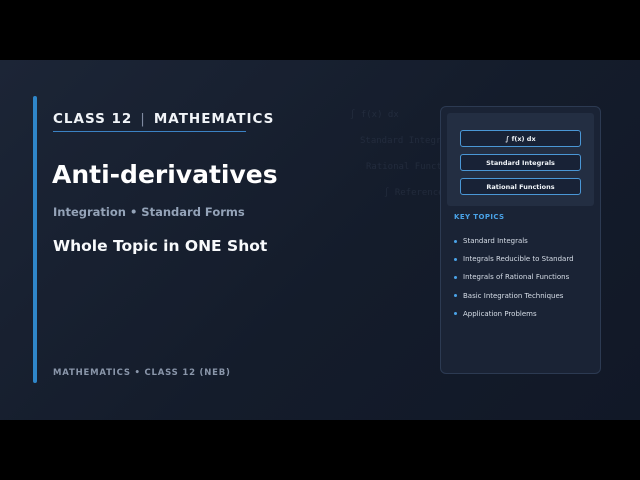 The image size is (640, 480). I want to click on list-item: Standard Integrals, so click(514, 241).